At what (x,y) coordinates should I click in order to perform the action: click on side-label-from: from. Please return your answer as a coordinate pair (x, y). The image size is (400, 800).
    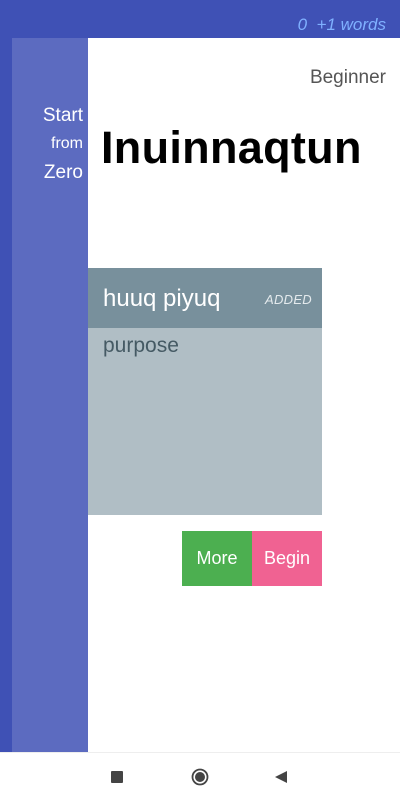
    Looking at the image, I should click on (67, 143).